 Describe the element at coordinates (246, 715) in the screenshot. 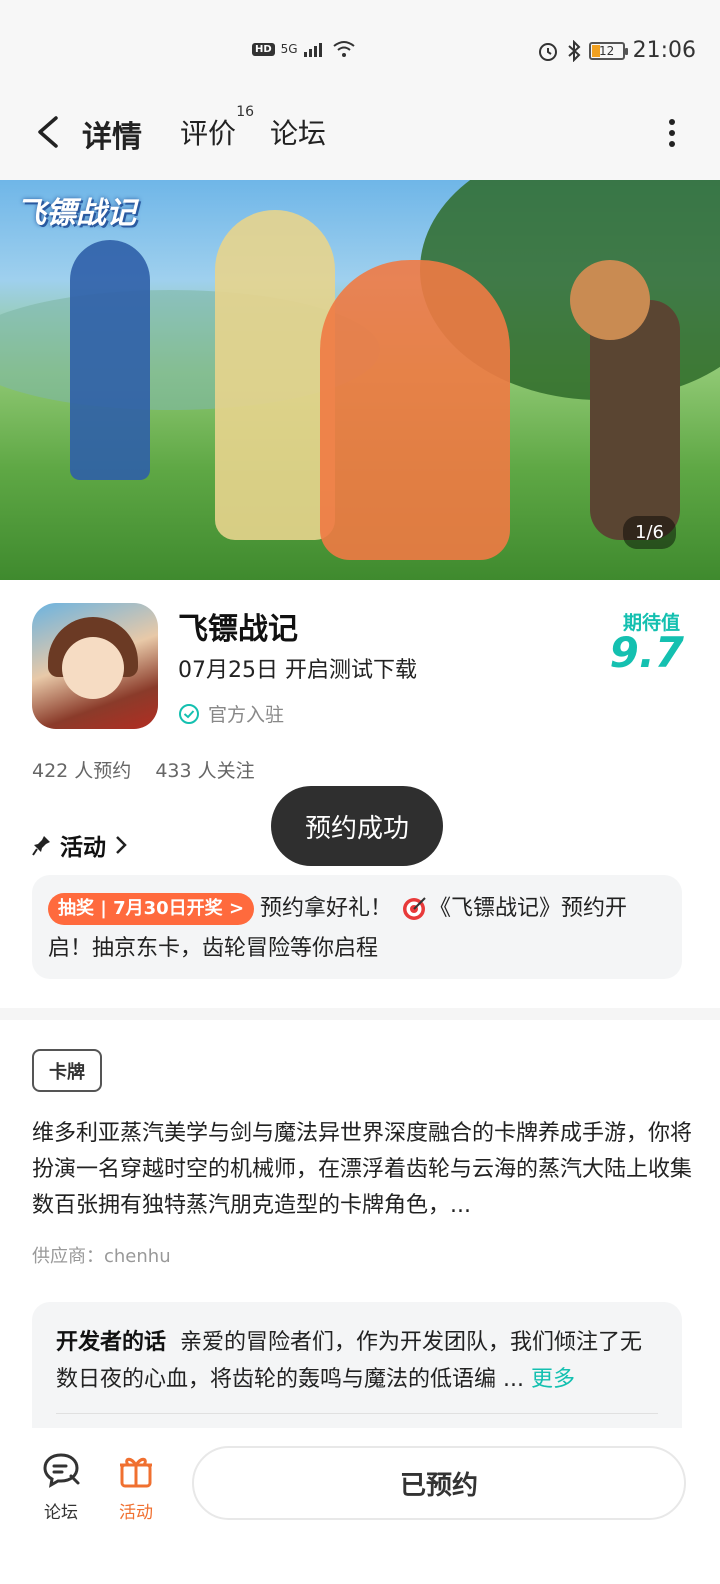

I see `official-label: 官方入驻` at that location.